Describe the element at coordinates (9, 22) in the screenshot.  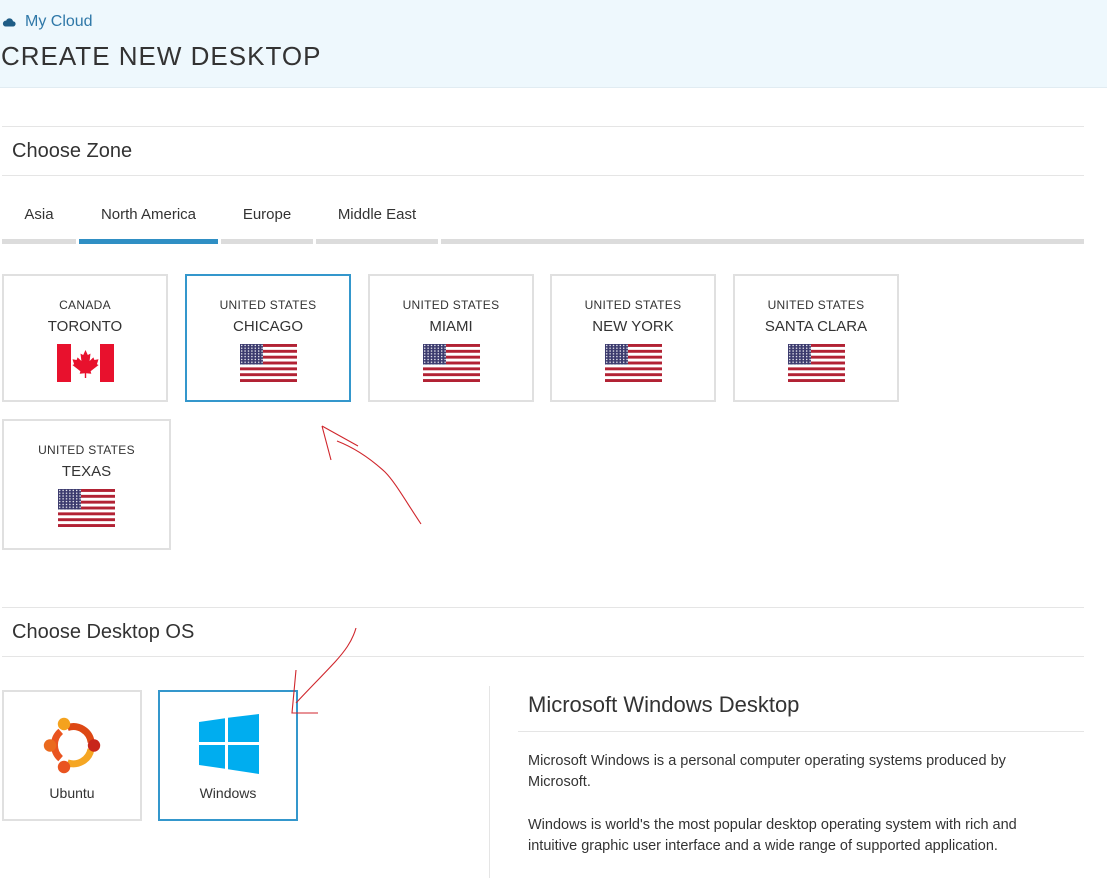
I see `cloud-icon` at that location.